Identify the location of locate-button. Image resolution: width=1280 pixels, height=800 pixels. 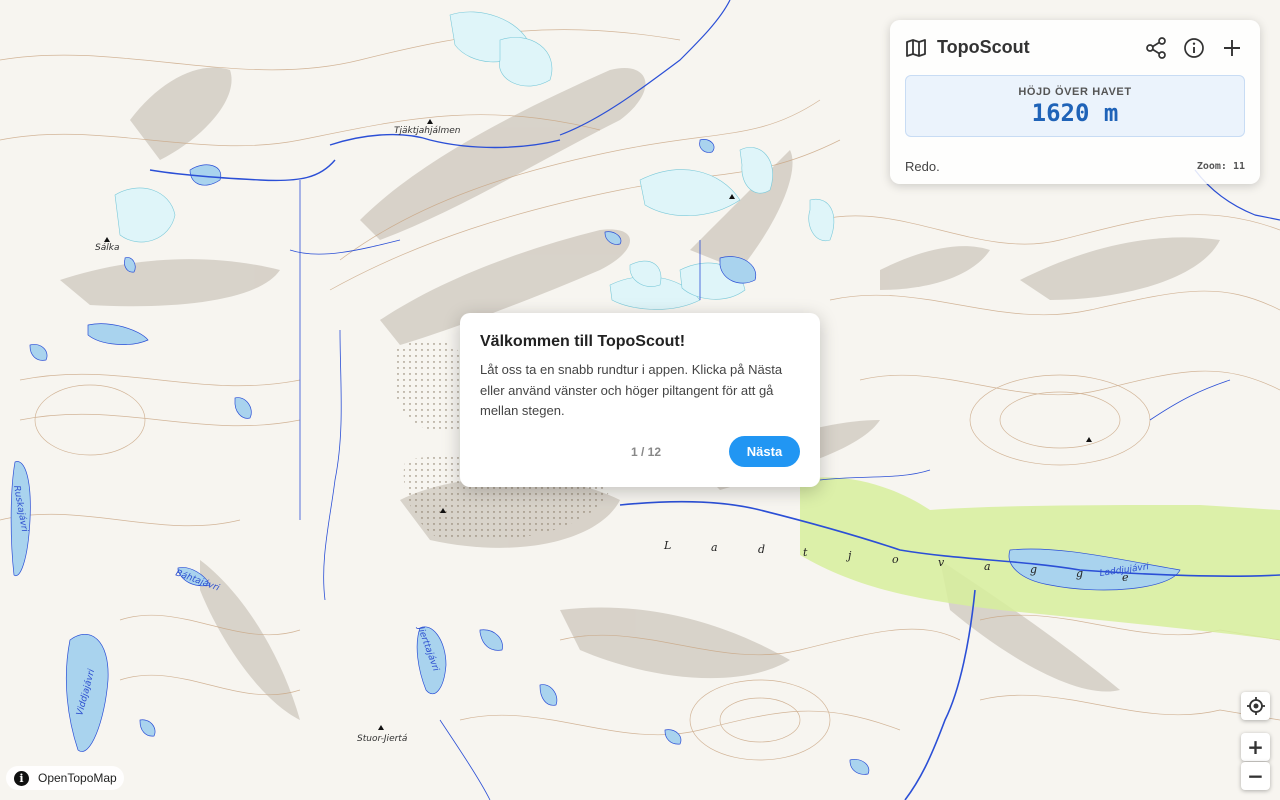
(1255, 706).